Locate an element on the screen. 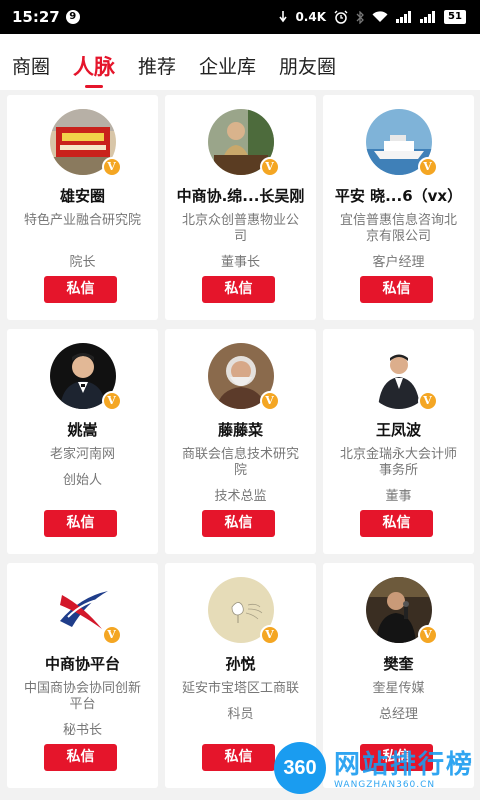  contact-name: 樊奎 is located at coordinates (398, 664).